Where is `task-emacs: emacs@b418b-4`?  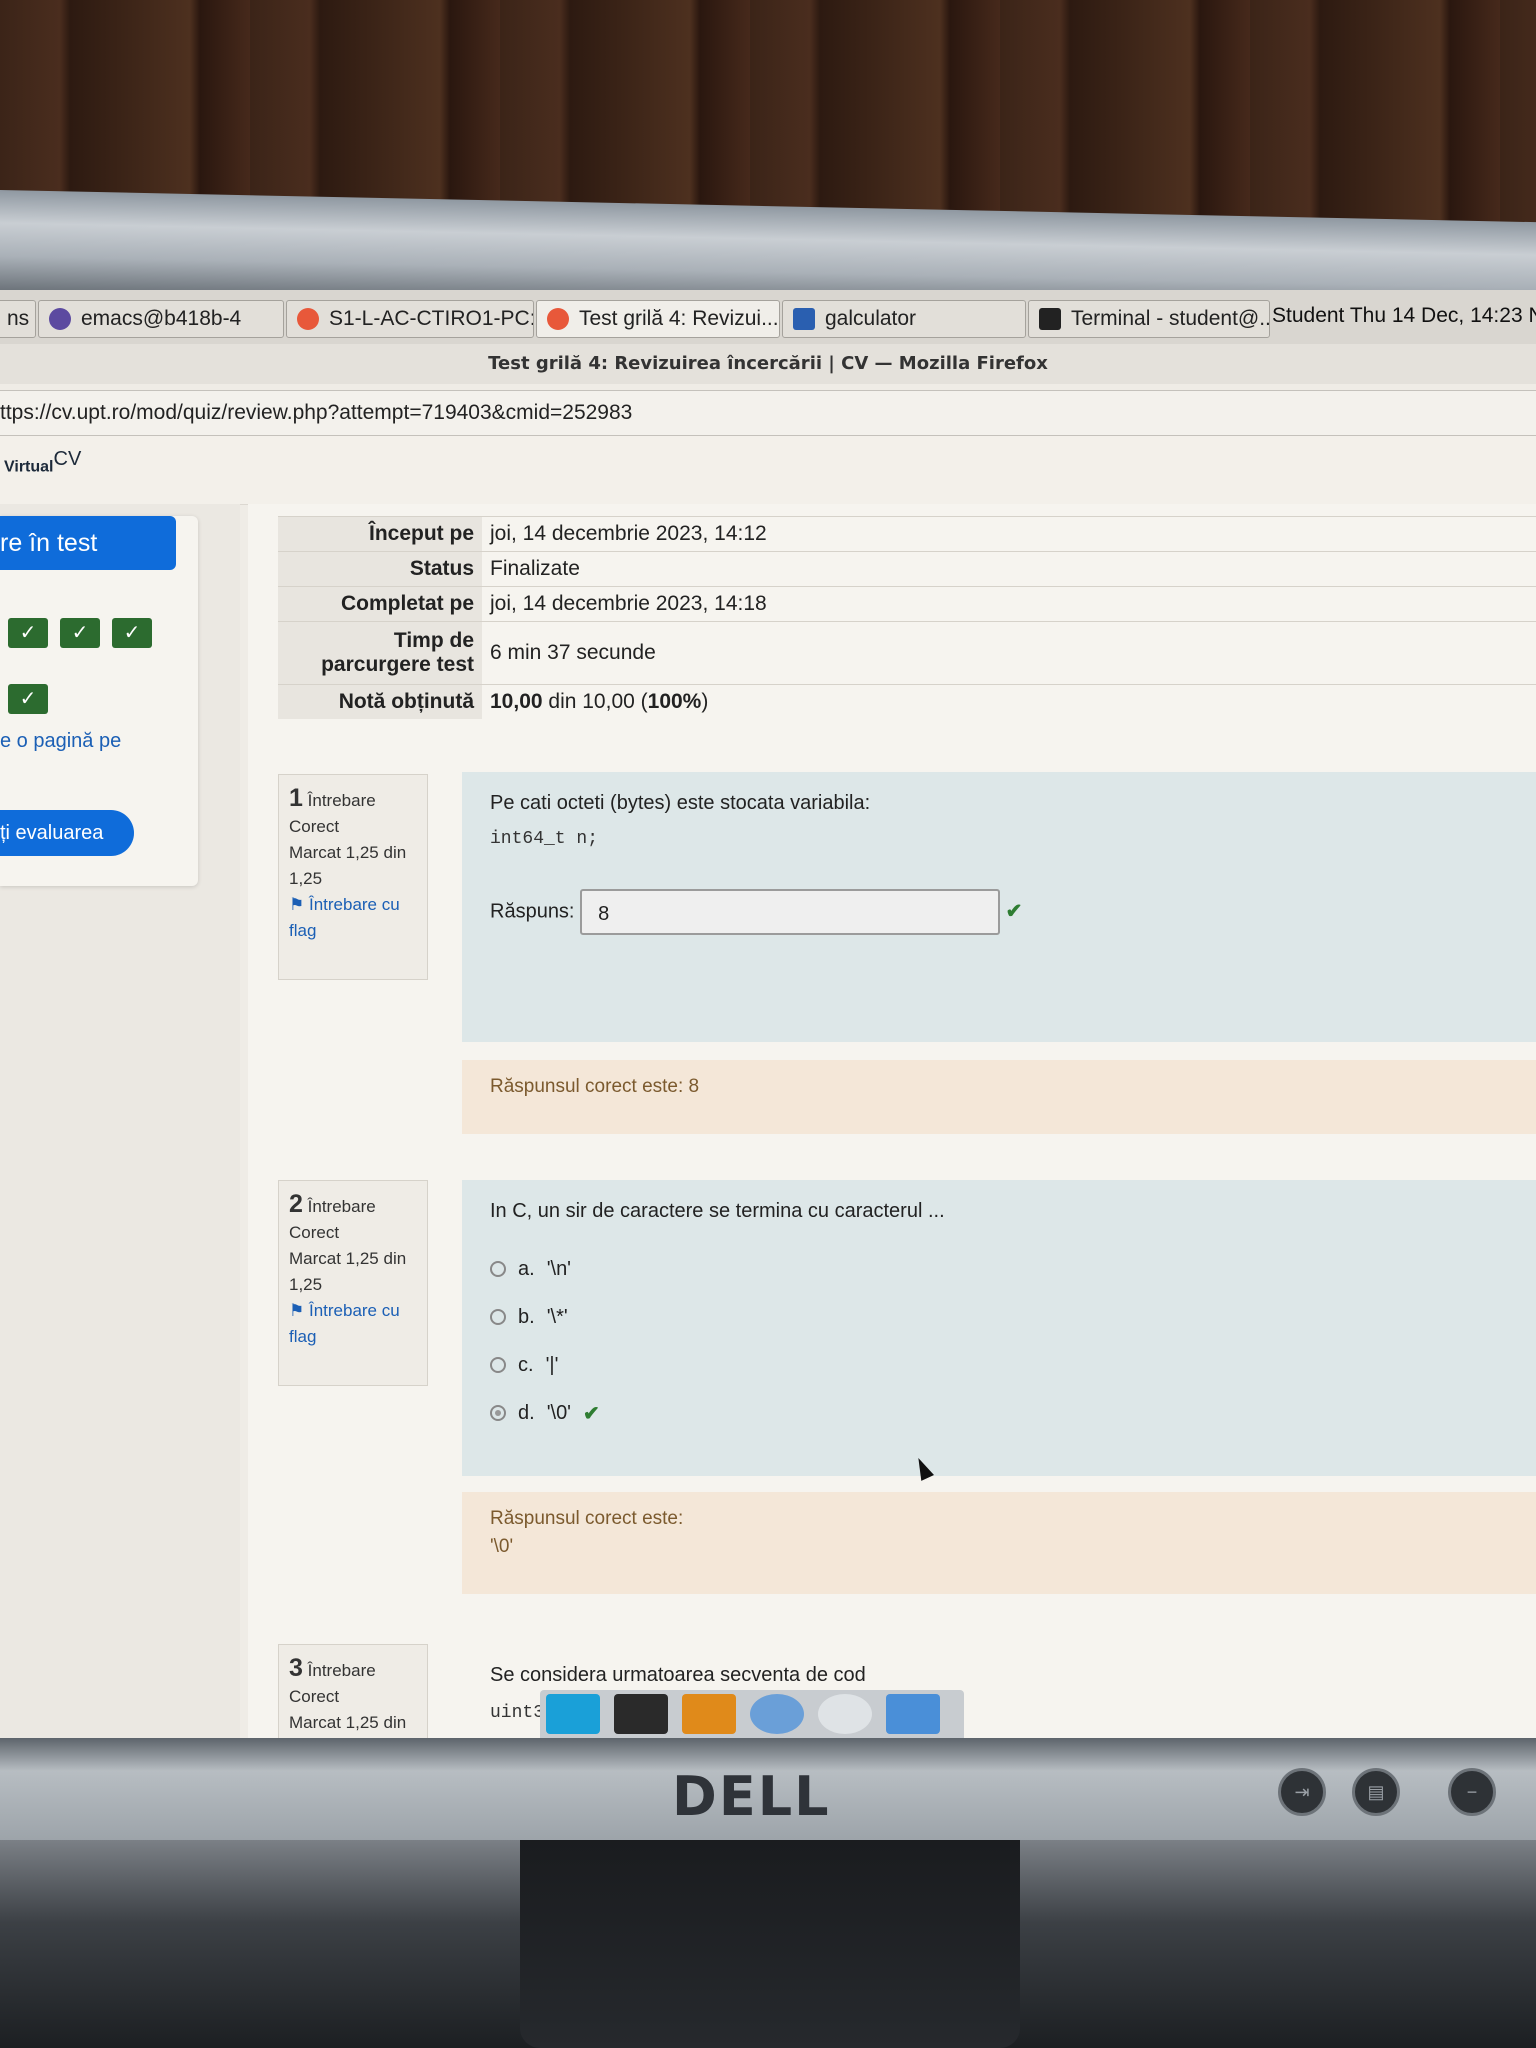 task-emacs: emacs@b418b-4 is located at coordinates (161, 319).